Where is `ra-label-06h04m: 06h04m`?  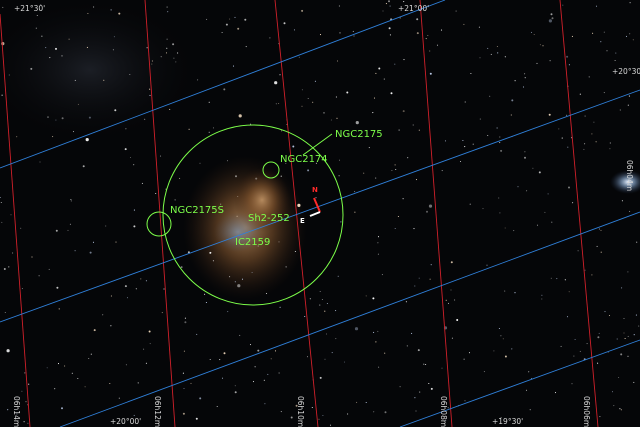 ra-label-06h04m: 06h04m is located at coordinates (629, 175).